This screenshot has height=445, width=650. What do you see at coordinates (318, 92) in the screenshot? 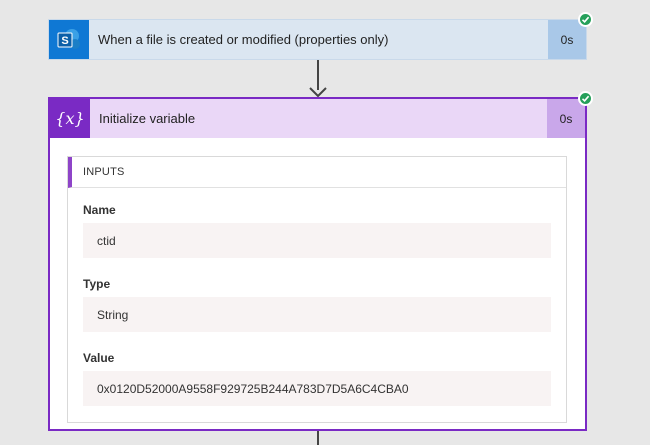
I see `arrow-down-icon` at bounding box center [318, 92].